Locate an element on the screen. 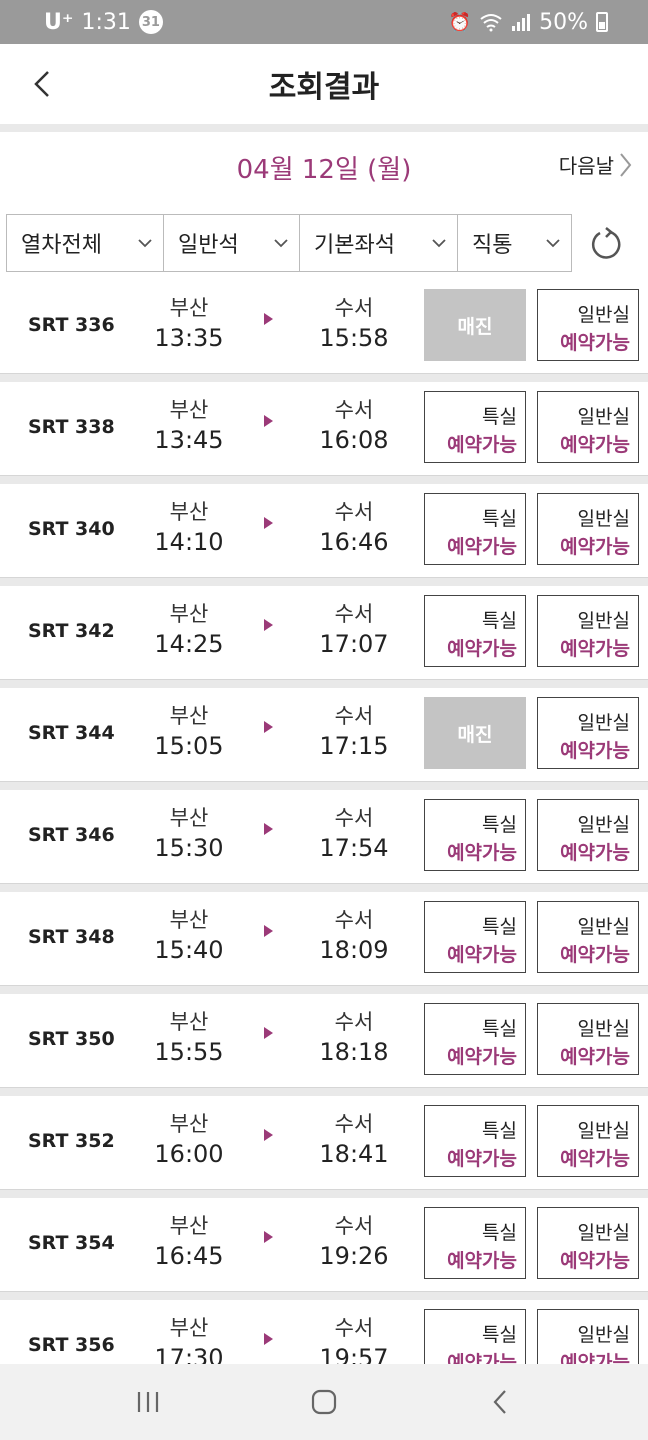 The image size is (648, 1440). refresh-button is located at coordinates (606, 244).